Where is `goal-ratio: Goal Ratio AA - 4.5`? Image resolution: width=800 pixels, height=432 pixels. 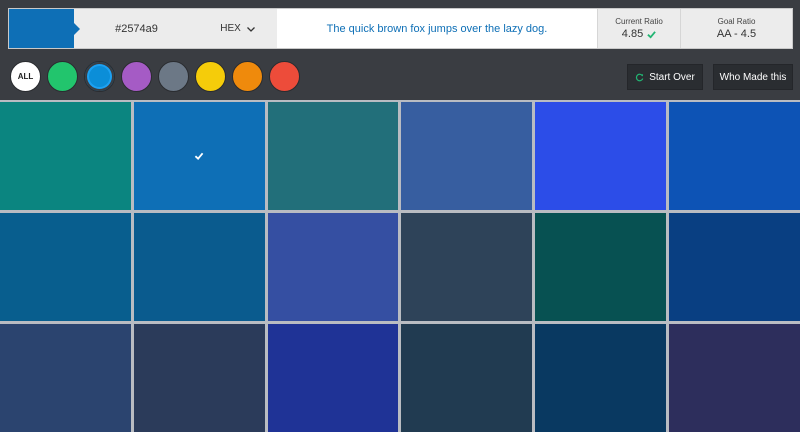
goal-ratio: Goal Ratio AA - 4.5 is located at coordinates (736, 28).